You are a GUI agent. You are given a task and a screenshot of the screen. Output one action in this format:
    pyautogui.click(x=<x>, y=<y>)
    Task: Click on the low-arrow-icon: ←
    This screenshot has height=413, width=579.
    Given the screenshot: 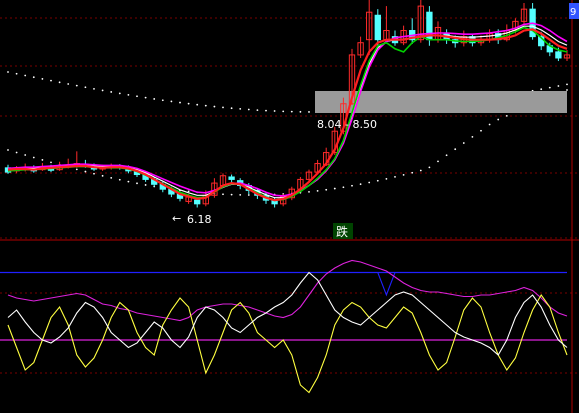 What is the action you would take?
    pyautogui.click(x=176, y=218)
    